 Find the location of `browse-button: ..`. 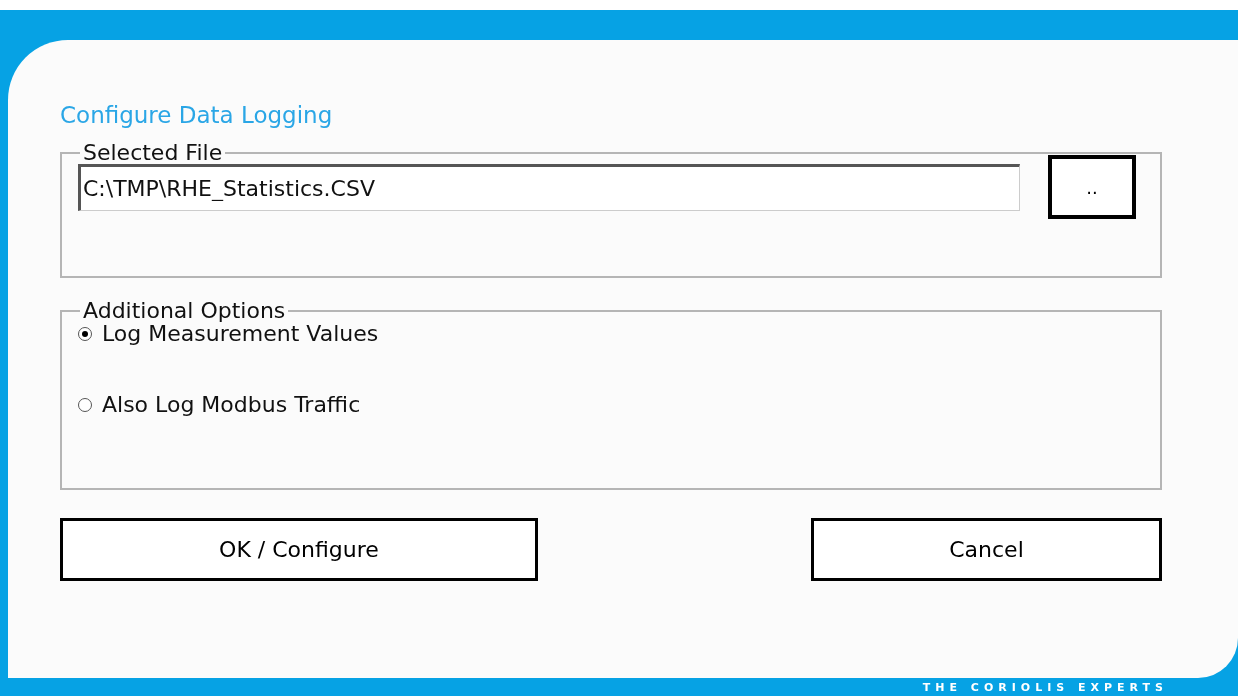

browse-button: .. is located at coordinates (1092, 187).